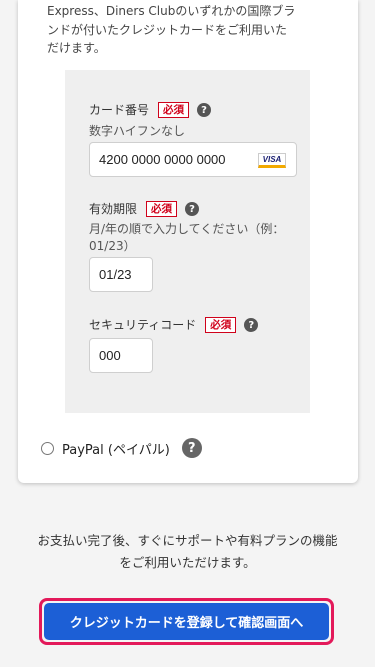  What do you see at coordinates (171, 11) in the screenshot?
I see `intro-line: Express、Diners Clubのいずれかの国際ブラ` at bounding box center [171, 11].